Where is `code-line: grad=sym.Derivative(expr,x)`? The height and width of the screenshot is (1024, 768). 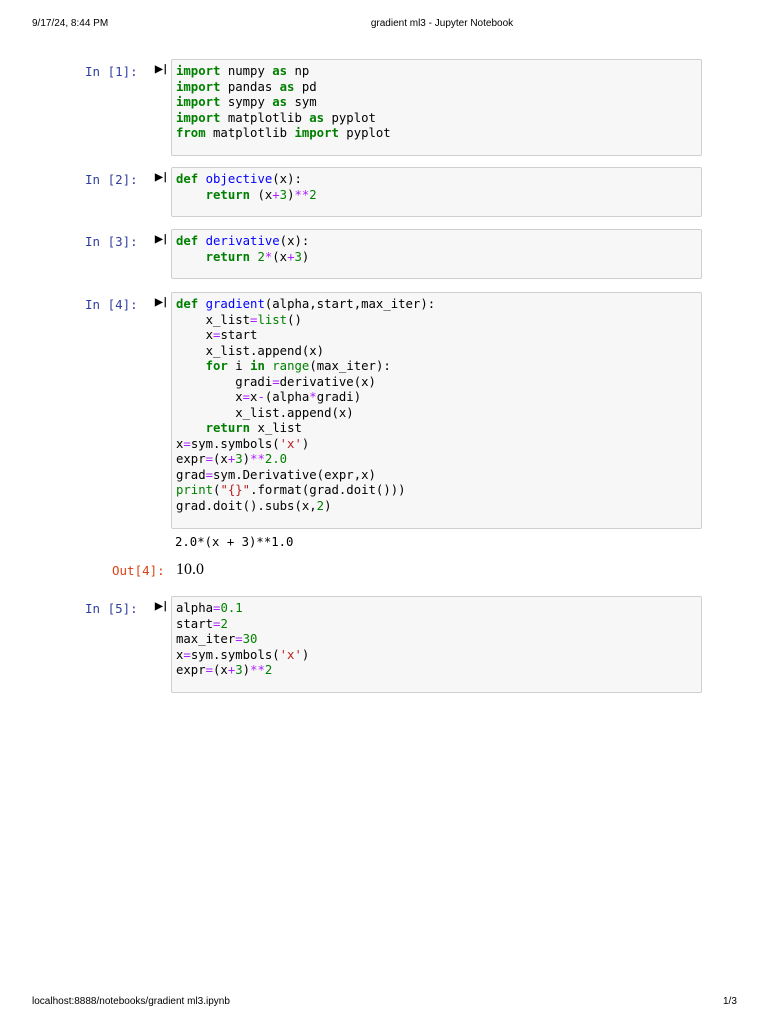
code-line: grad=sym.Derivative(expr,x) is located at coordinates (438, 476).